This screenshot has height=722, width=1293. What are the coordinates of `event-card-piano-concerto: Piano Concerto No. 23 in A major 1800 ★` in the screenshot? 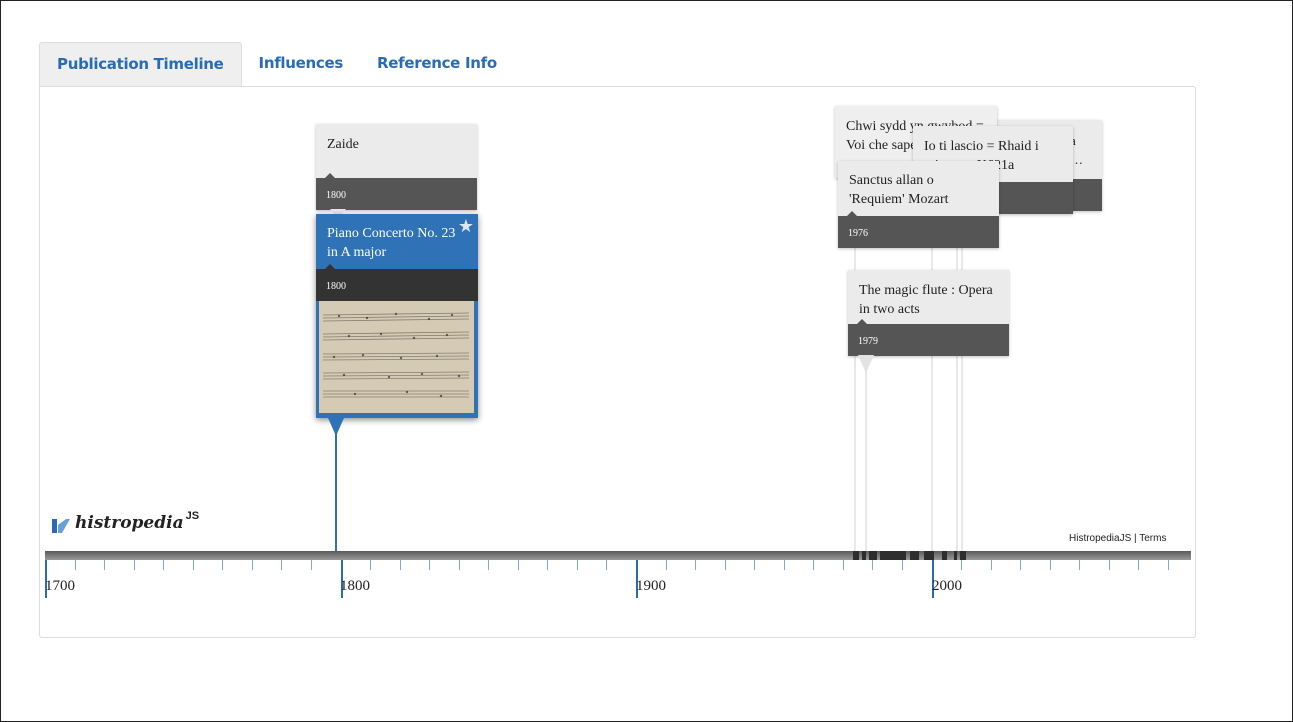 It's located at (397, 316).